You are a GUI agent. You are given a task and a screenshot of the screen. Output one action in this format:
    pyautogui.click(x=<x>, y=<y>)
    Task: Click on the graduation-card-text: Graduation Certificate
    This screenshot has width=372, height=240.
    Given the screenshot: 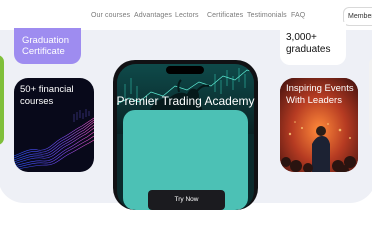 What is the action you would take?
    pyautogui.click(x=46, y=46)
    